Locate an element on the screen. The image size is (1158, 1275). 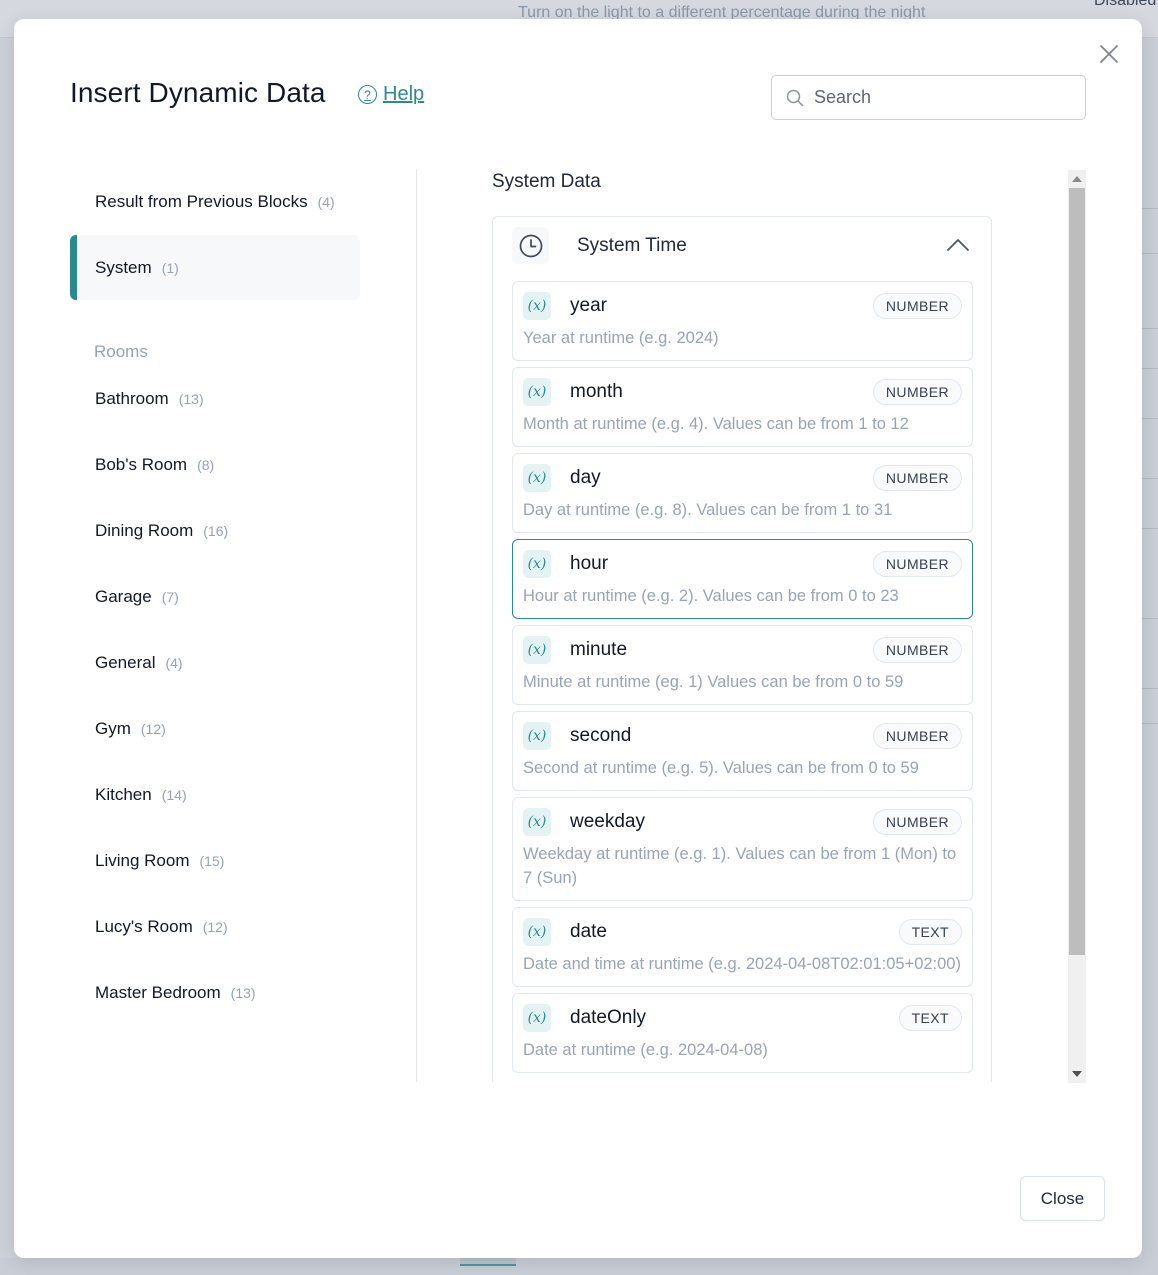
variable-name: minute is located at coordinates (599, 649).